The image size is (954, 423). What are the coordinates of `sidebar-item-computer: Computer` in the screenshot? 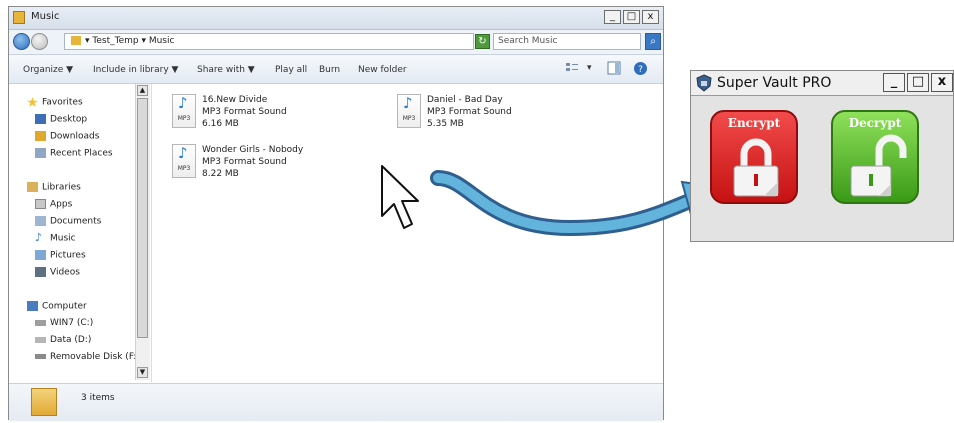 It's located at (57, 306).